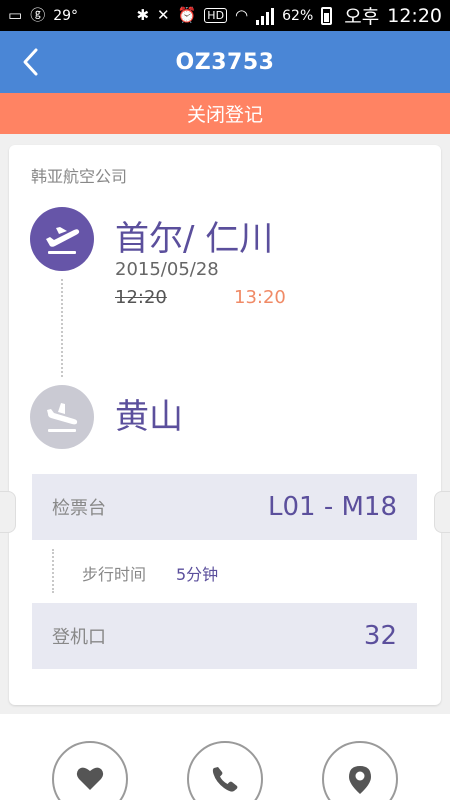  What do you see at coordinates (194, 239) in the screenshot?
I see `departure-city: 首尔/ 仁川` at bounding box center [194, 239].